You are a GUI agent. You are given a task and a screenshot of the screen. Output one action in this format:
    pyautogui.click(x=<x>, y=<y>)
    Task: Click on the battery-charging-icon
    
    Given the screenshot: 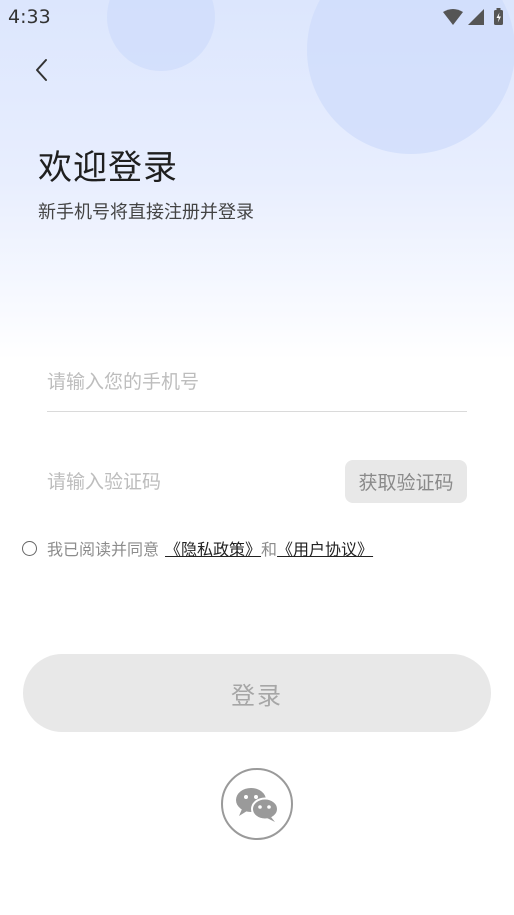 What is the action you would take?
    pyautogui.click(x=498, y=16)
    